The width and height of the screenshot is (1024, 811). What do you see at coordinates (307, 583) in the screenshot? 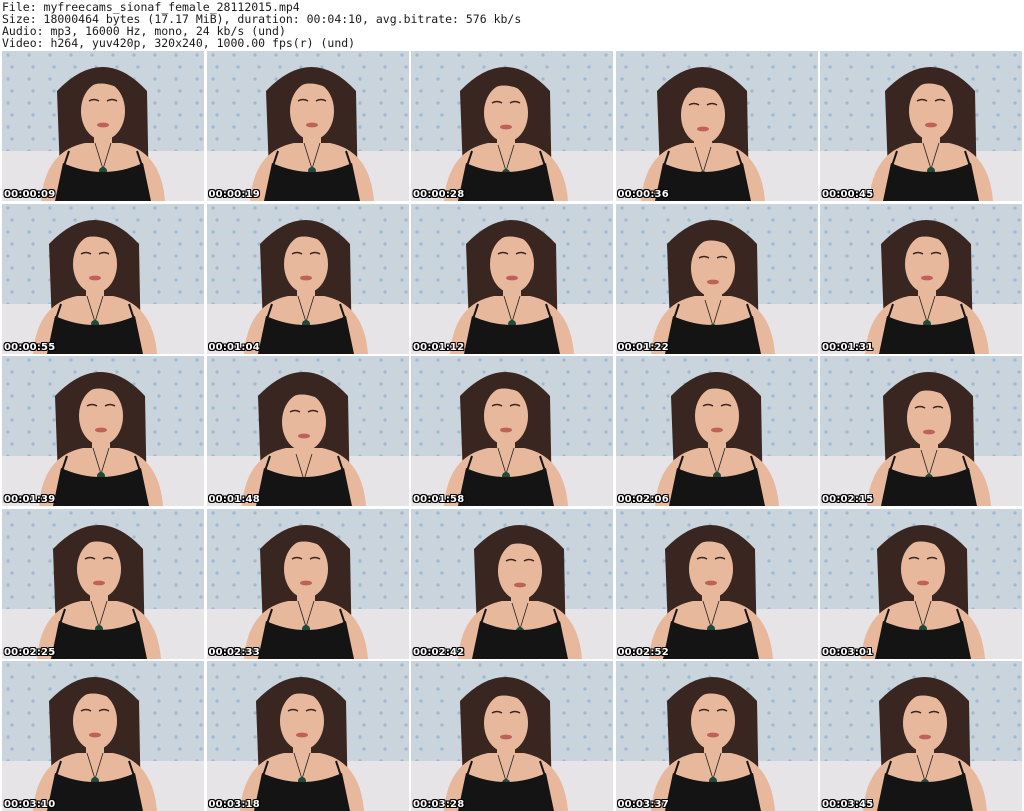
I see `video-frame-thumbnail: 00:02:33` at bounding box center [307, 583].